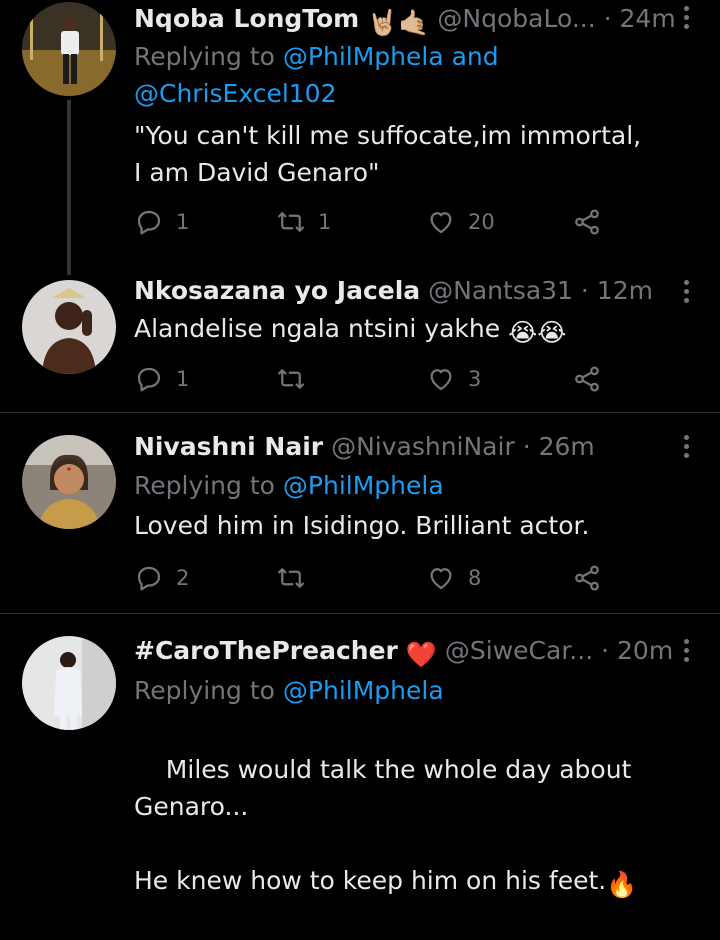 The width and height of the screenshot is (720, 940). I want to click on tweet-text: Alandelise ngala ntsini yakhe 😭😭, so click(414, 330).